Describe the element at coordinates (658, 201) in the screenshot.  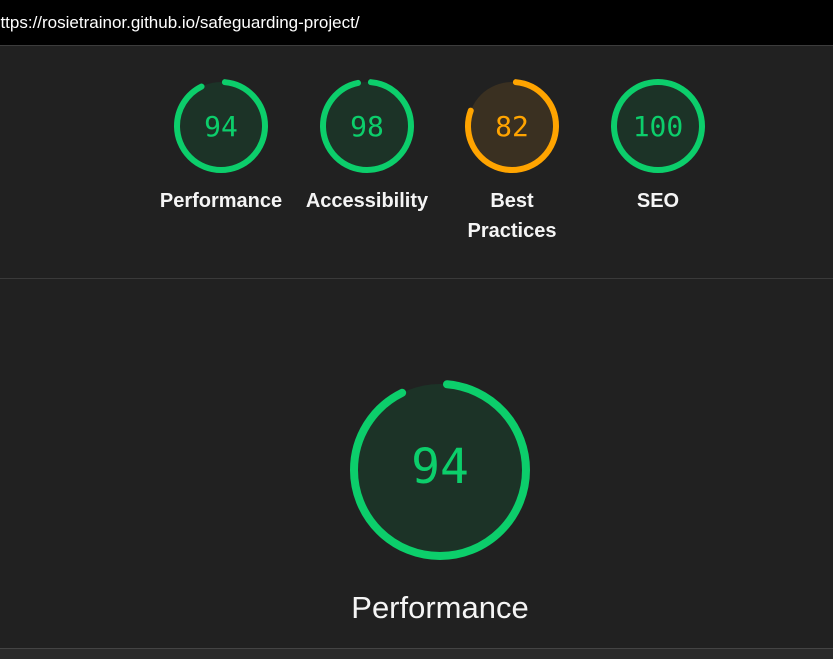
I see `gauge-seo-label: SEO` at that location.